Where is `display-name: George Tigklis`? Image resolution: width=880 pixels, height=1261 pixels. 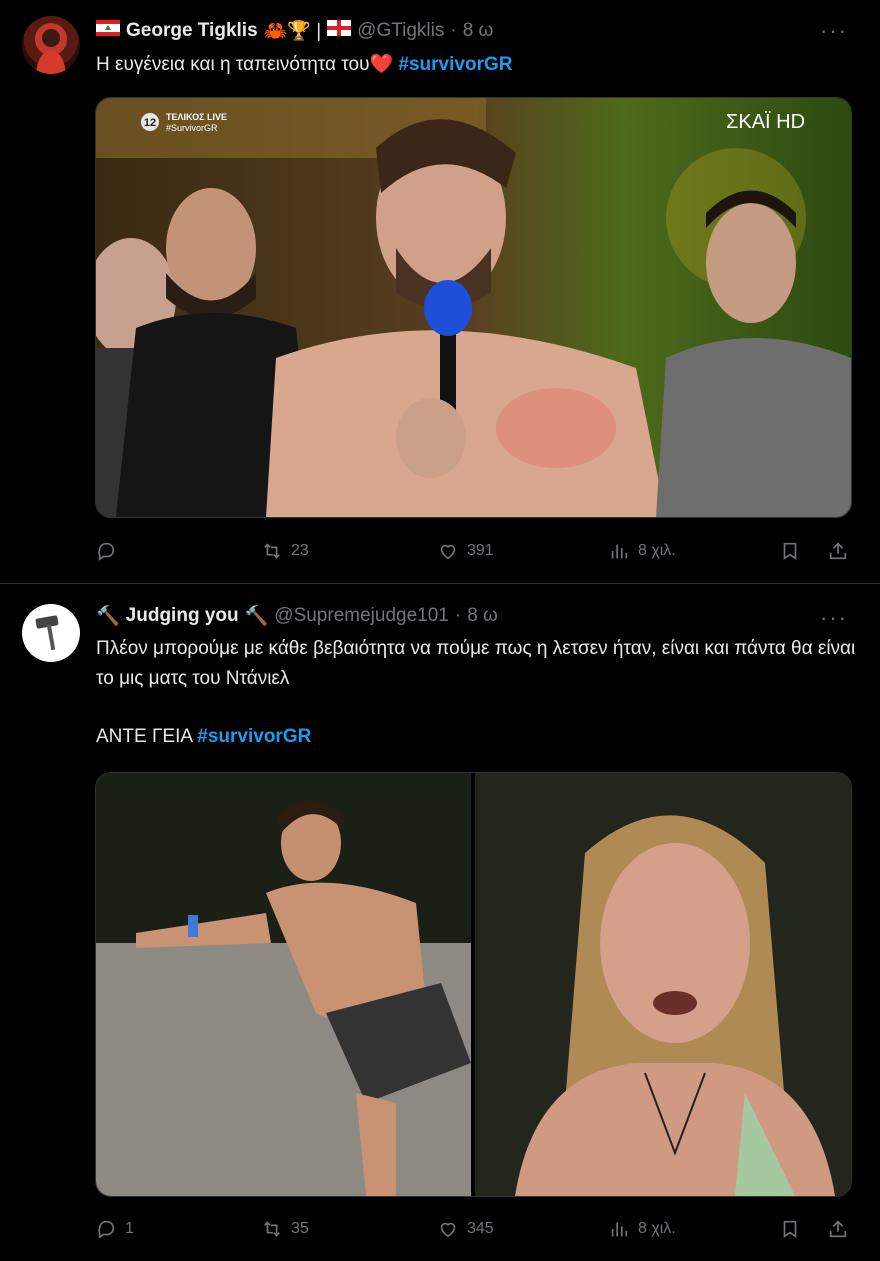
display-name: George Tigklis is located at coordinates (192, 31).